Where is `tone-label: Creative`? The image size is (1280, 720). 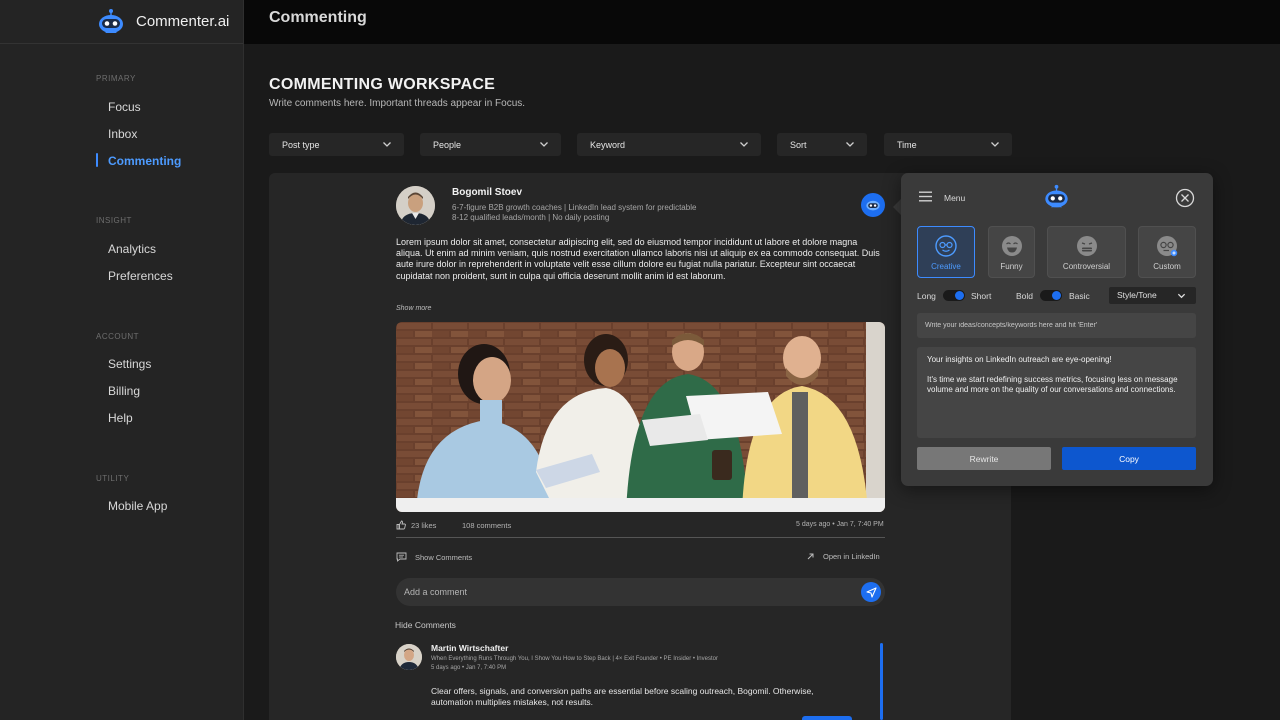 tone-label: Creative is located at coordinates (946, 266).